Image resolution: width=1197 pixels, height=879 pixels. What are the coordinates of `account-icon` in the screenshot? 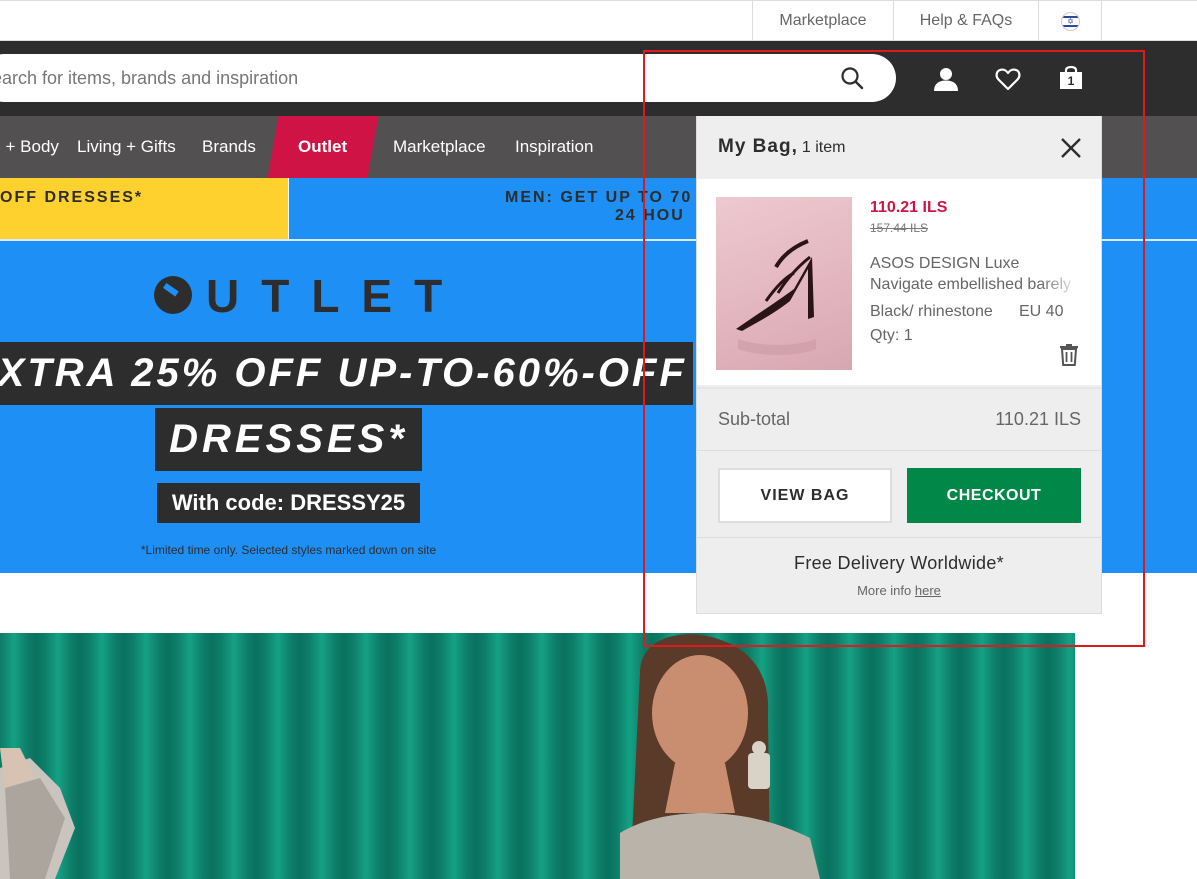 It's located at (946, 79).